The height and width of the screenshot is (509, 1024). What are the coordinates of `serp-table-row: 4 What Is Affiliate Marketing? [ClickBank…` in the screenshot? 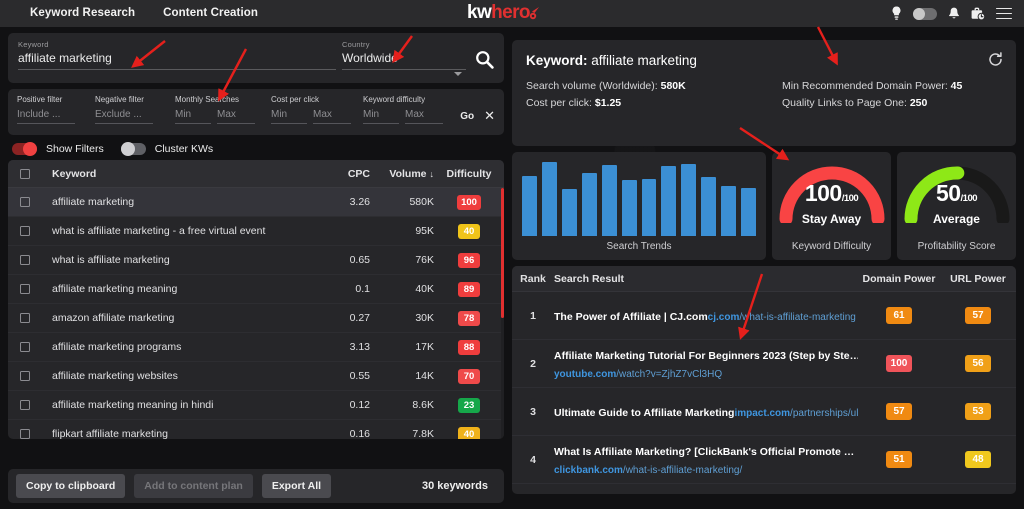 It's located at (764, 460).